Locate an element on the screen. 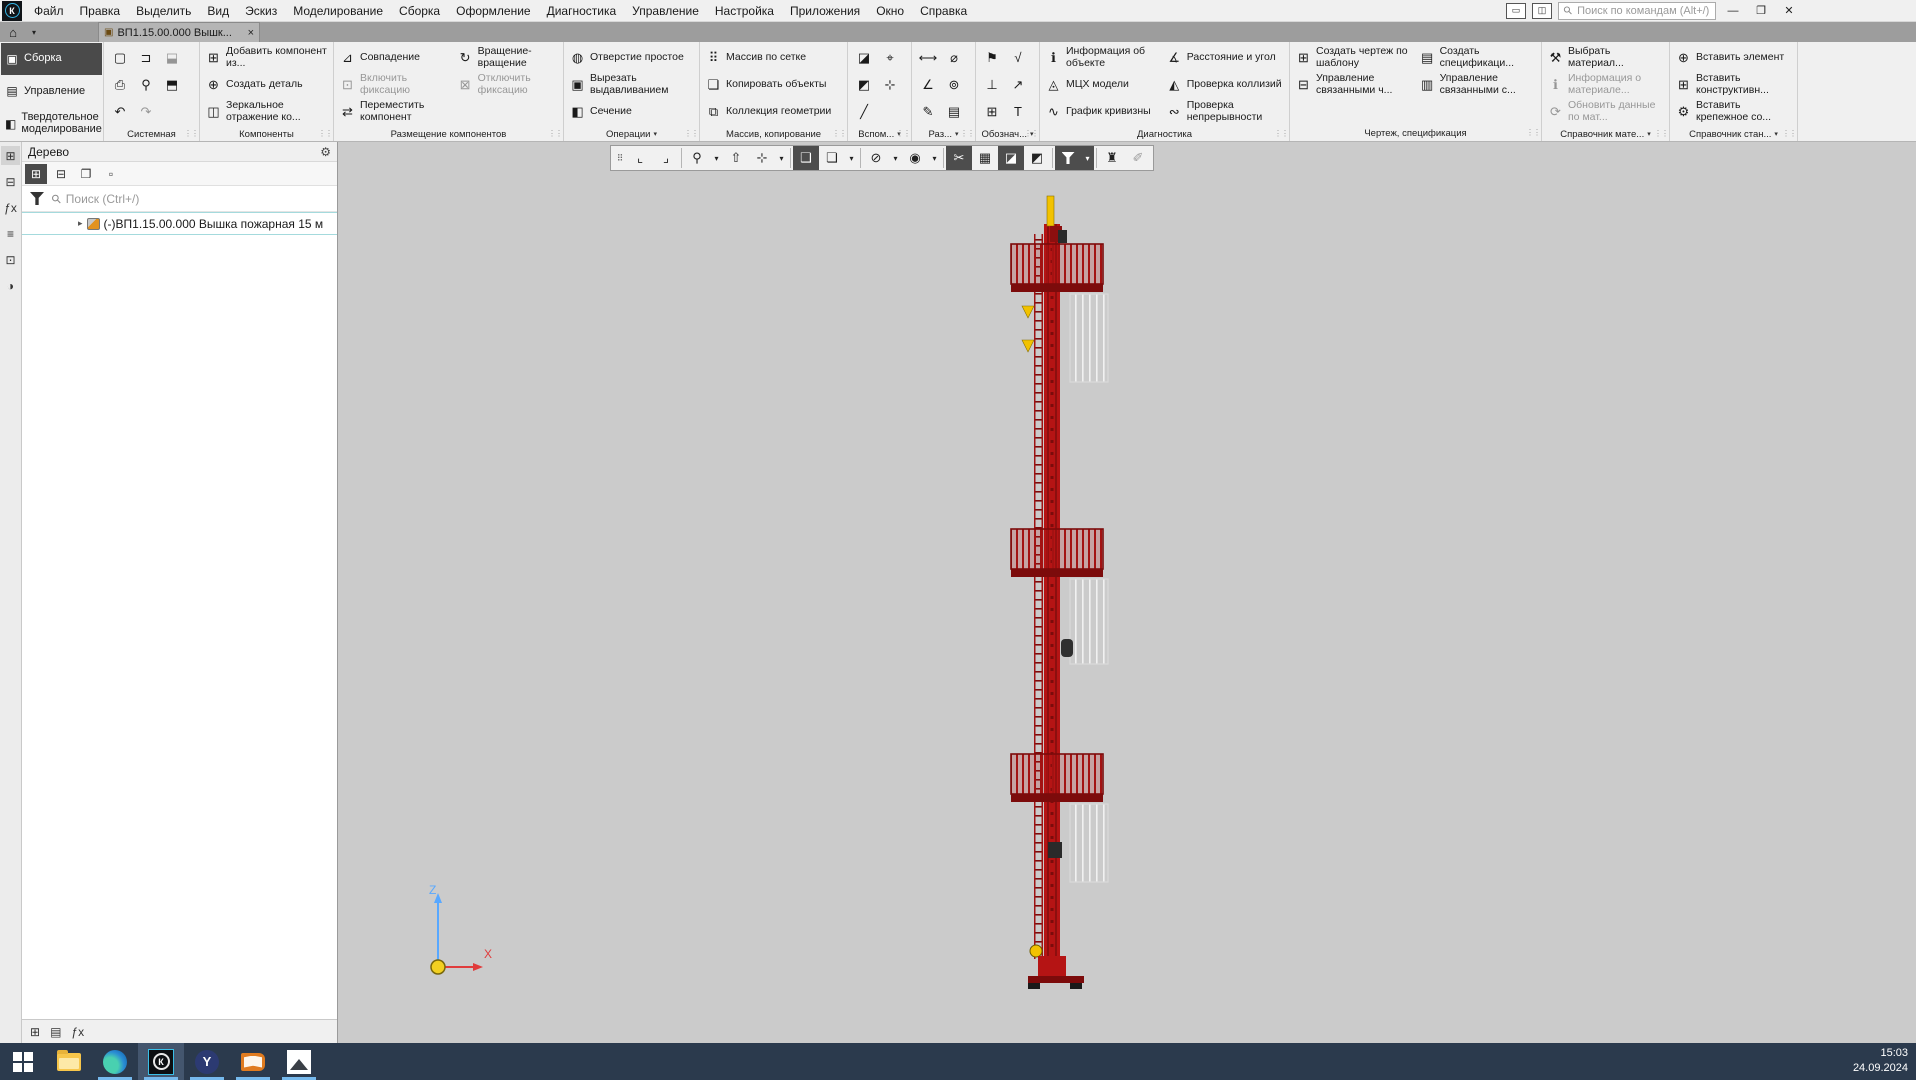 This screenshot has height=1080, width=1916. menu-item-4: Вид is located at coordinates (218, 11).